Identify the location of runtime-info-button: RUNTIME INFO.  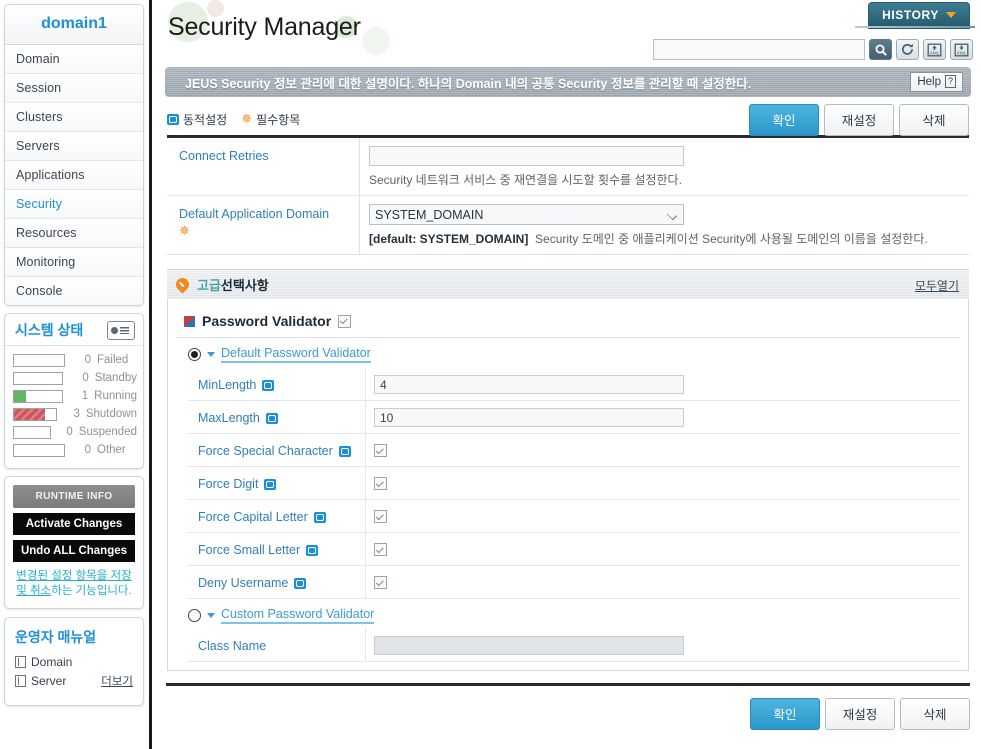
(74, 496).